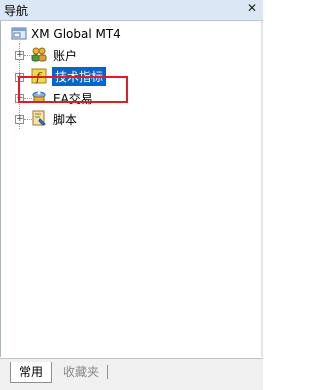 Image resolution: width=320 pixels, height=390 pixels. I want to click on panel-title: 导航, so click(16, 11).